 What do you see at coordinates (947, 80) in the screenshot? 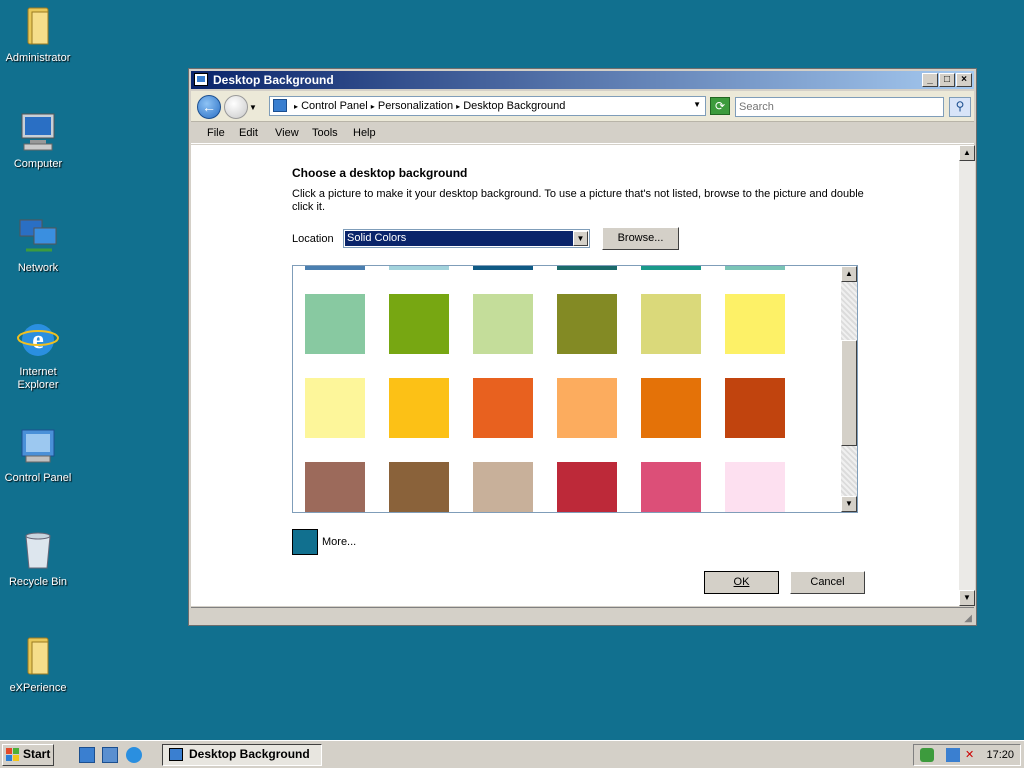
I see `maximize-button: □` at bounding box center [947, 80].